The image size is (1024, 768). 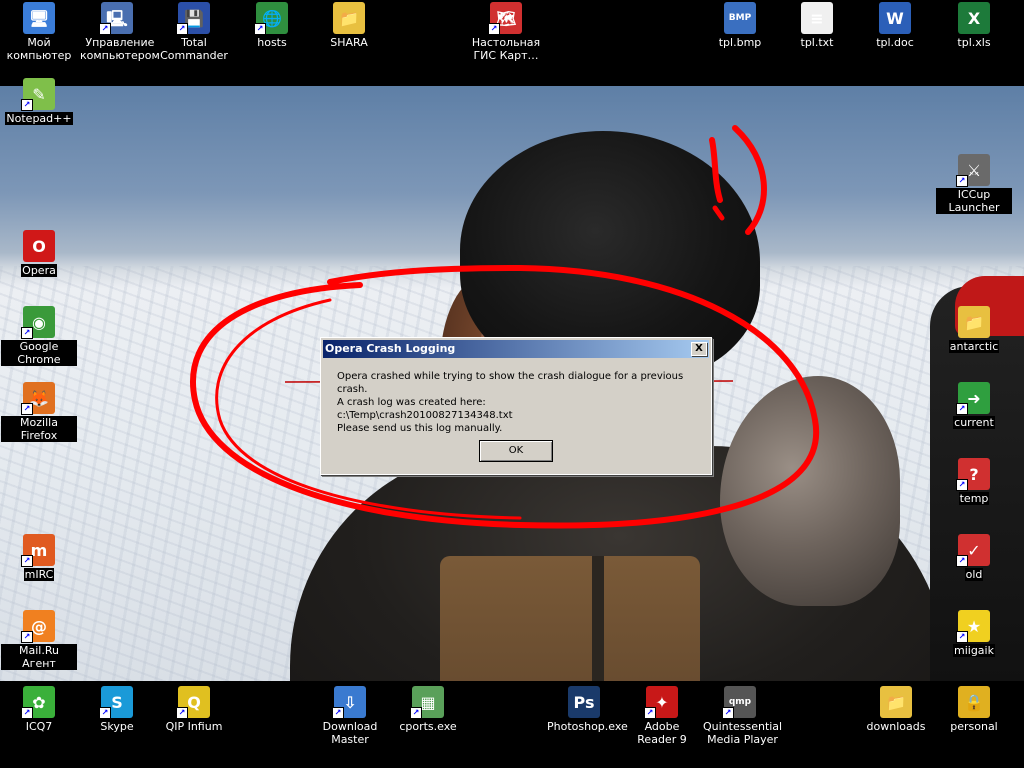 What do you see at coordinates (662, 733) in the screenshot?
I see `desktop-icon-label: Adobe Reader 9` at bounding box center [662, 733].